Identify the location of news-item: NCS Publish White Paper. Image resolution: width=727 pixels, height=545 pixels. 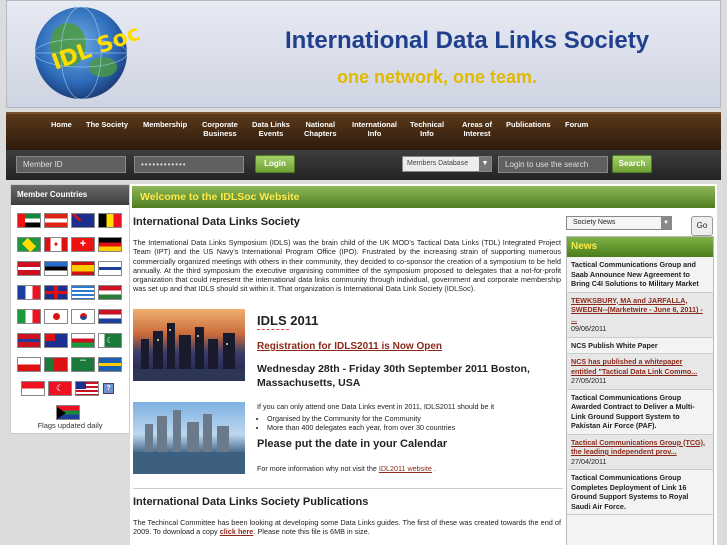
(640, 346).